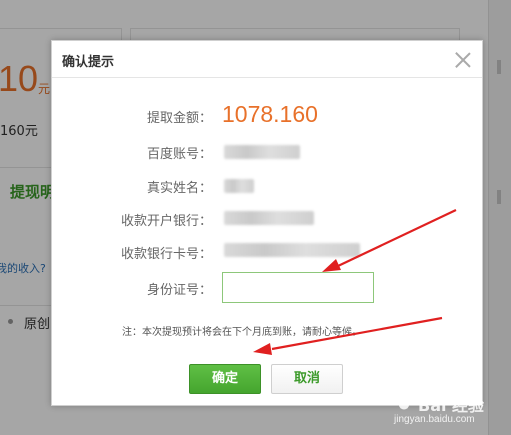 The image size is (511, 435). I want to click on card-number-value-redacted, so click(292, 250).